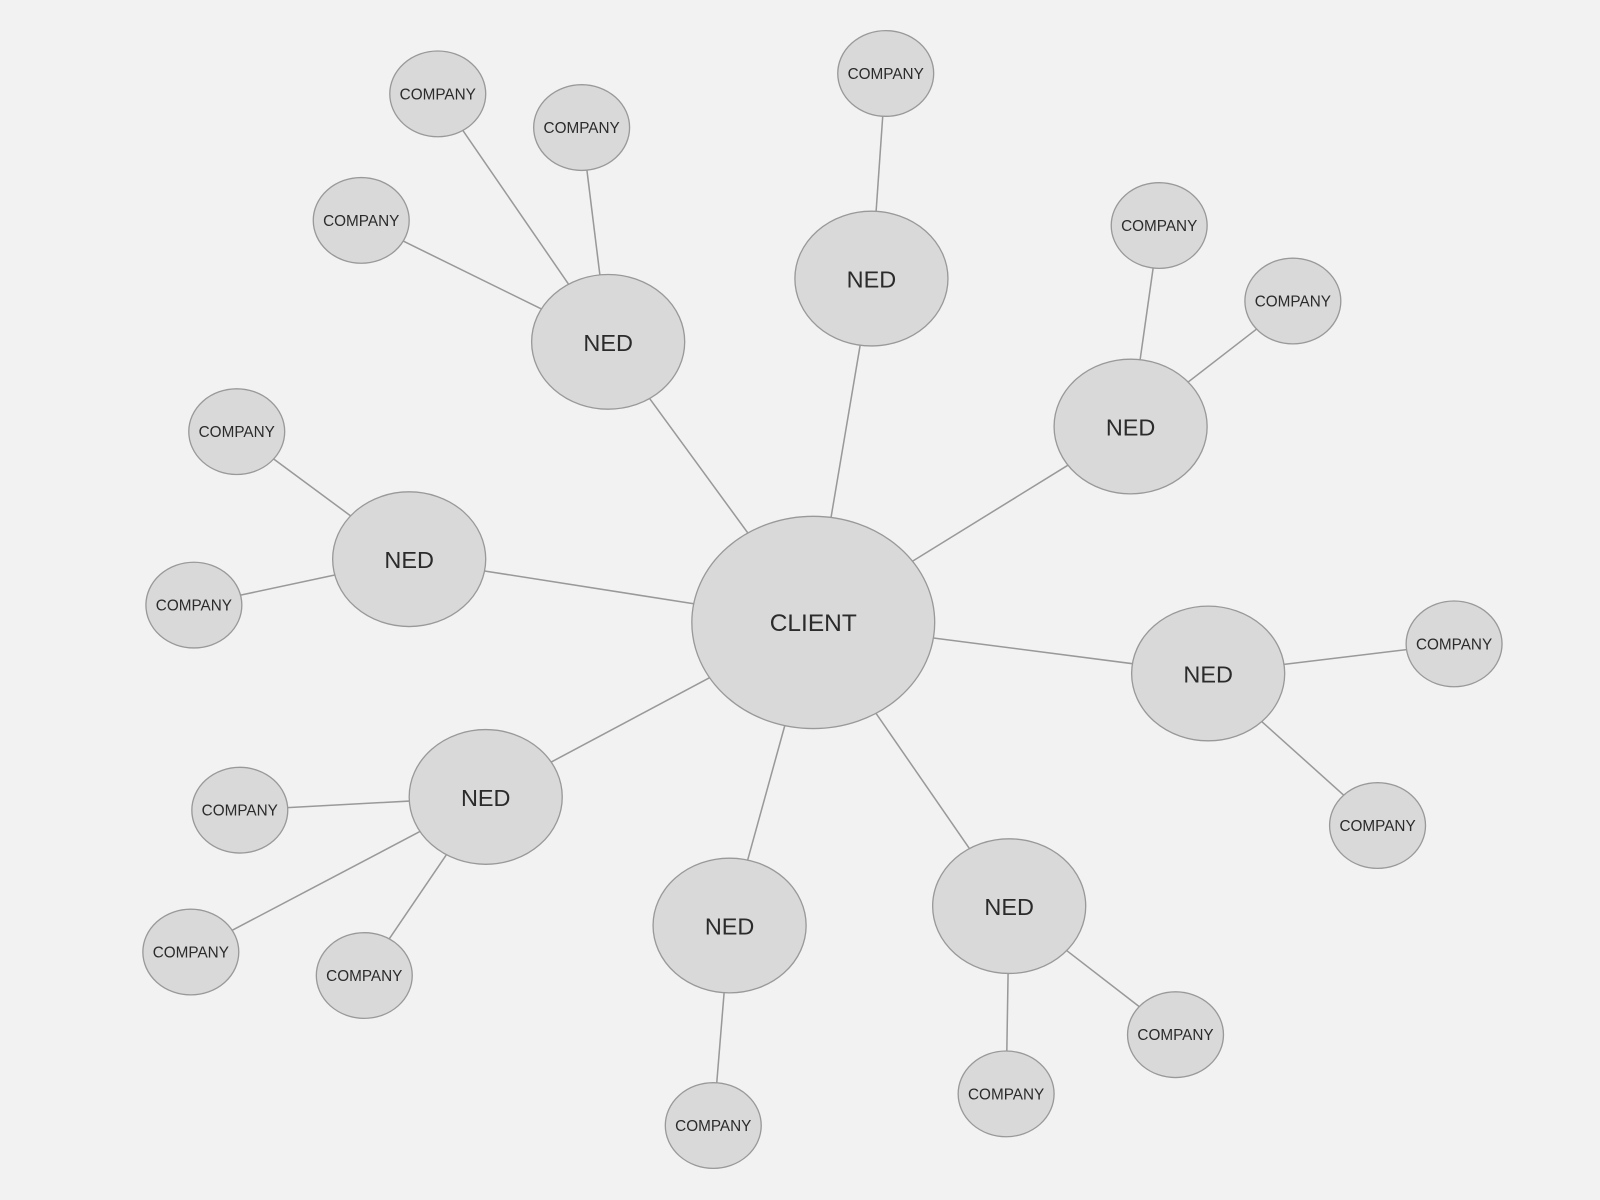 The height and width of the screenshot is (1200, 1600). I want to click on client-node: CLIENT, so click(813, 622).